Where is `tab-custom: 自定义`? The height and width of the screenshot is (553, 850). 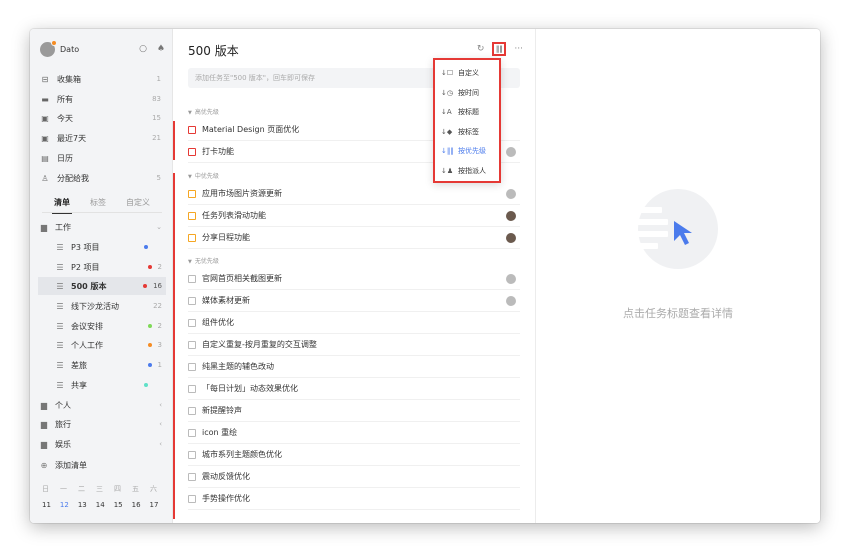
tab-custom: 自定义 is located at coordinates (138, 202).